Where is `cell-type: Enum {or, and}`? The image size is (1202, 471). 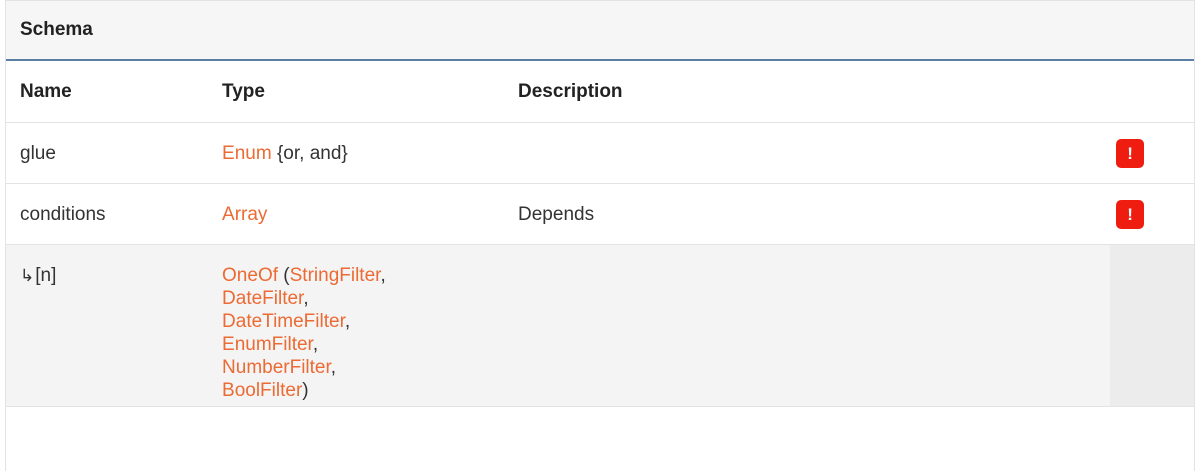
cell-type: Enum {or, and} is located at coordinates (356, 153).